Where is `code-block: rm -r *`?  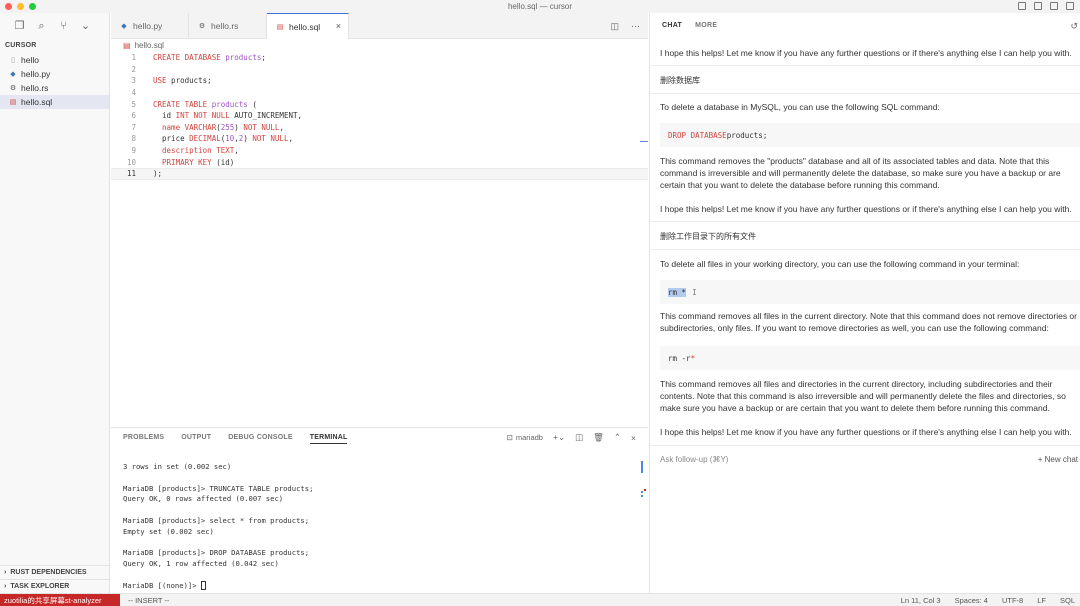 code-block: rm -r * is located at coordinates (870, 358).